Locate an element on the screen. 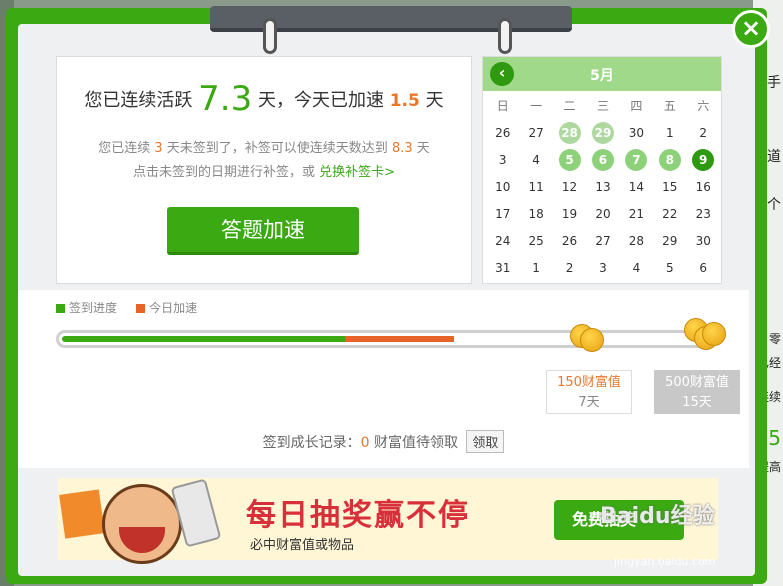  cartoon-face-icon is located at coordinates (142, 524).